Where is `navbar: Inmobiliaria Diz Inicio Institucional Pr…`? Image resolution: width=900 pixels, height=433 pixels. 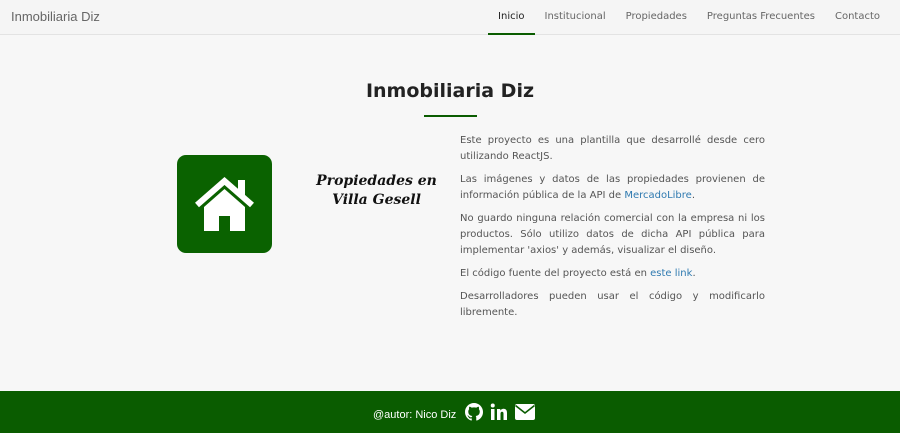 navbar: Inmobiliaria Diz Inicio Institucional Pr… is located at coordinates (450, 17).